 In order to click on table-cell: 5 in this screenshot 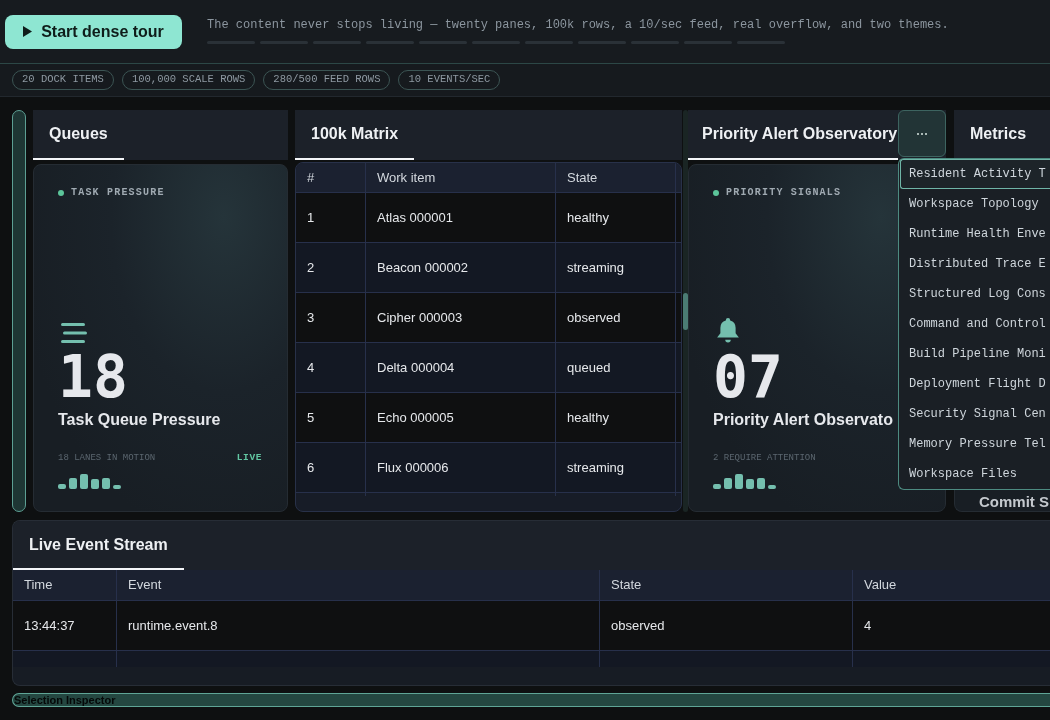, I will do `click(331, 417)`.